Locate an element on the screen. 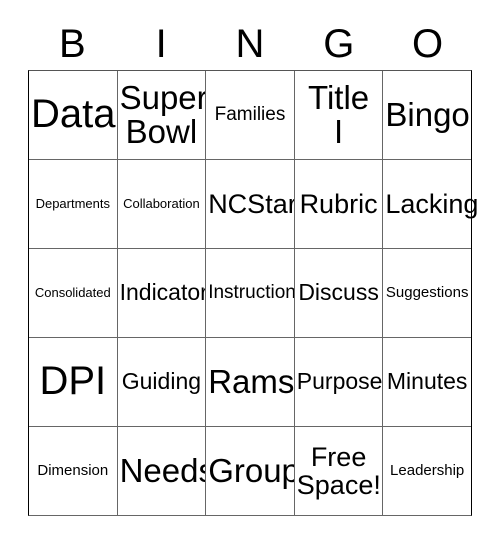 The width and height of the screenshot is (500, 544). bingo-cell: NCStar is located at coordinates (251, 204).